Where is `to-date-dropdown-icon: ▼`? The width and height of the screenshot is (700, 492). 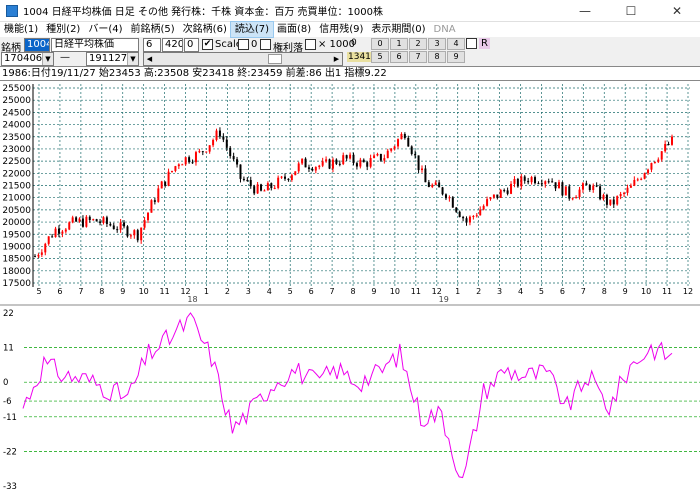
to-date-dropdown-icon: ▼ is located at coordinates (132, 59).